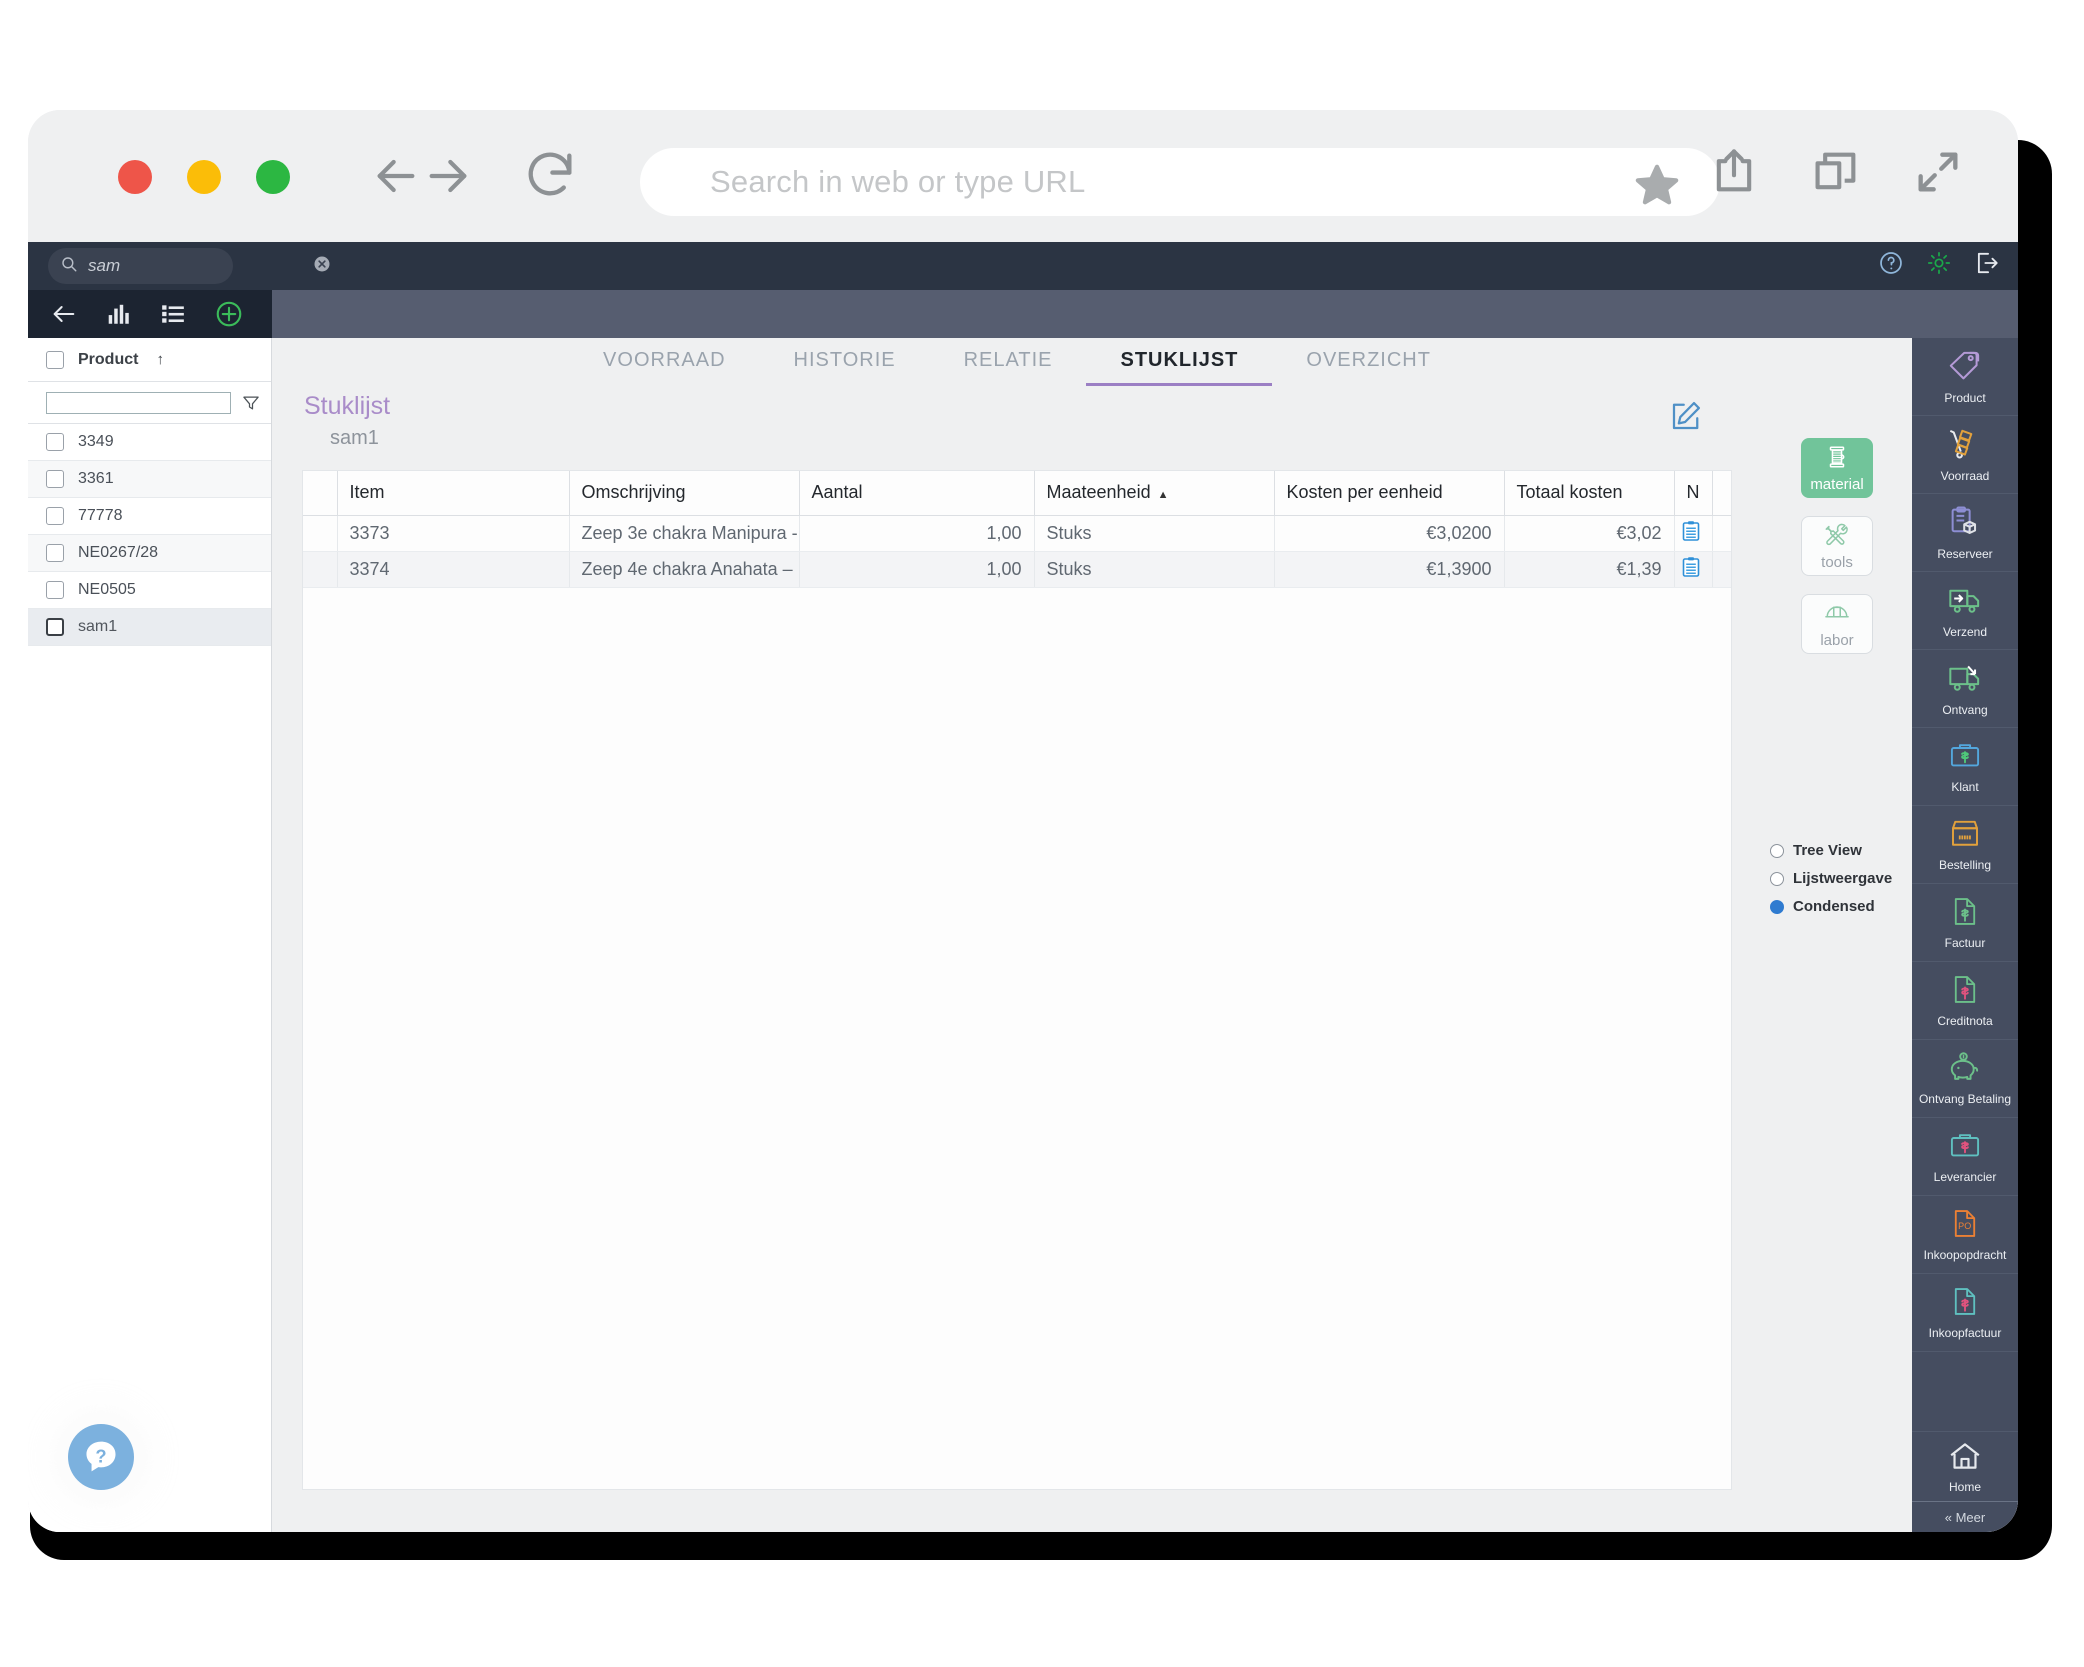  Describe the element at coordinates (1368, 362) in the screenshot. I see `tab-overzicht: OVERZICHT` at that location.